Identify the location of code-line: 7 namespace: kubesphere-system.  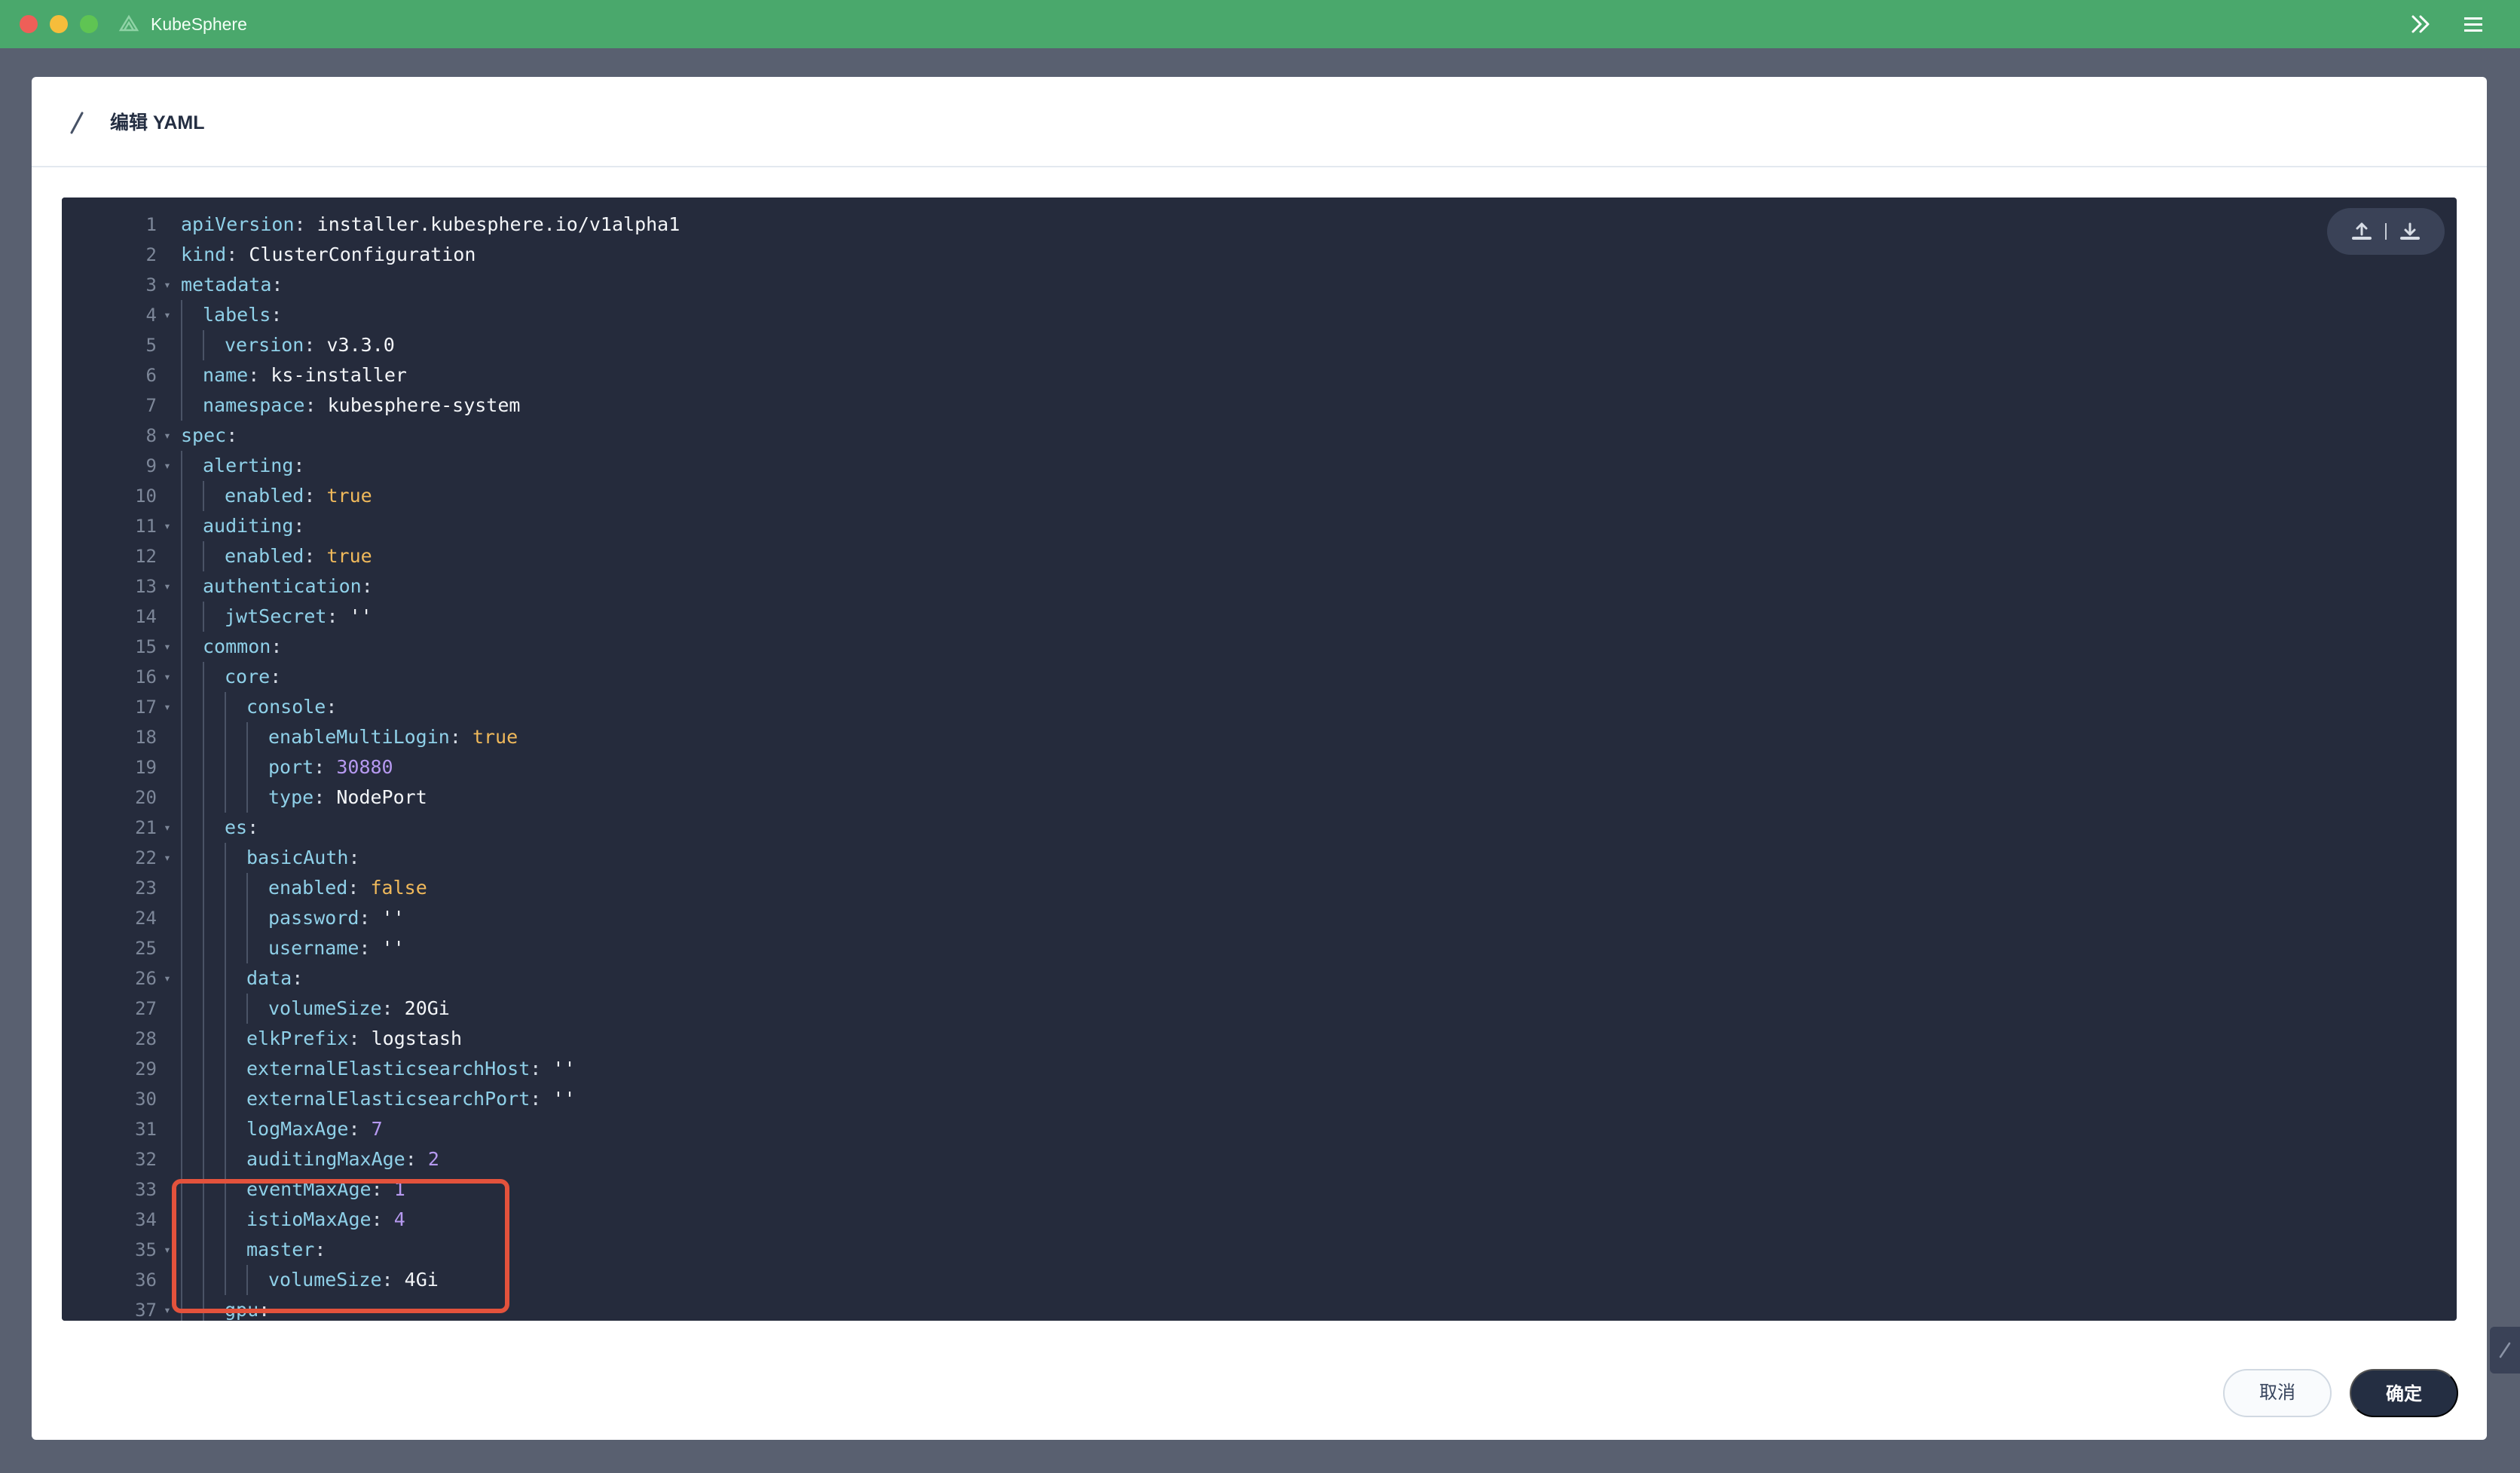
(1259, 405).